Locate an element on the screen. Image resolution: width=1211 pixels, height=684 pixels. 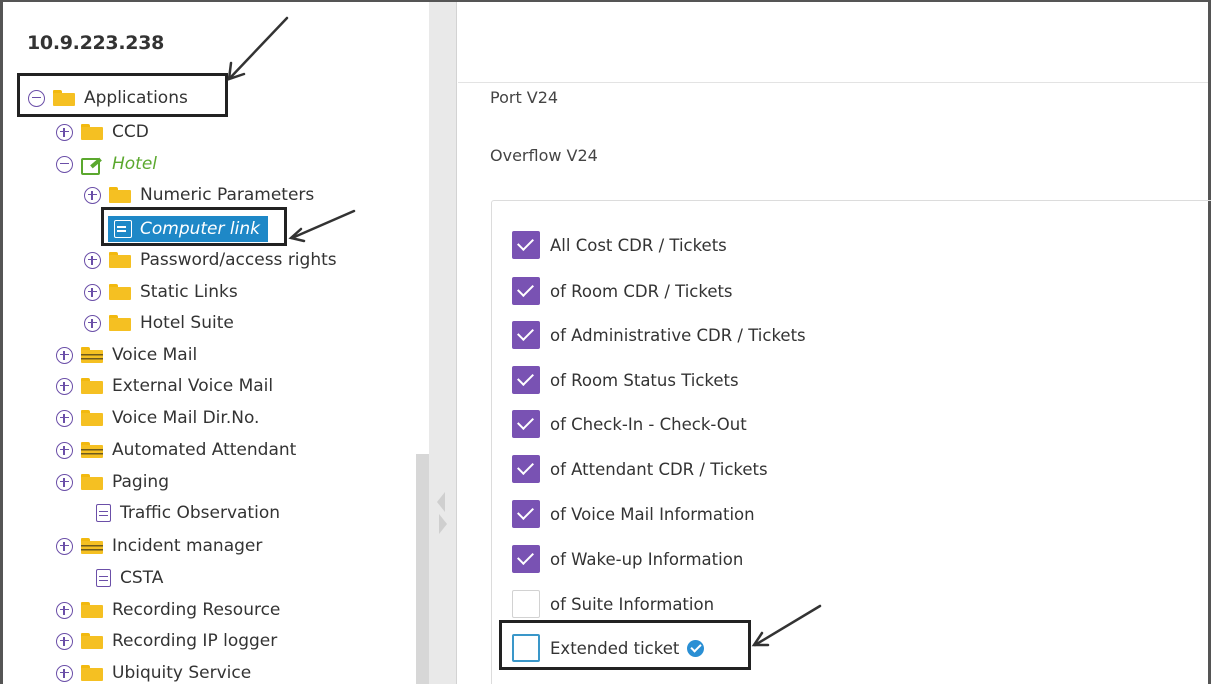
tree-node-incident-manager: Incident manager is located at coordinates (159, 546).